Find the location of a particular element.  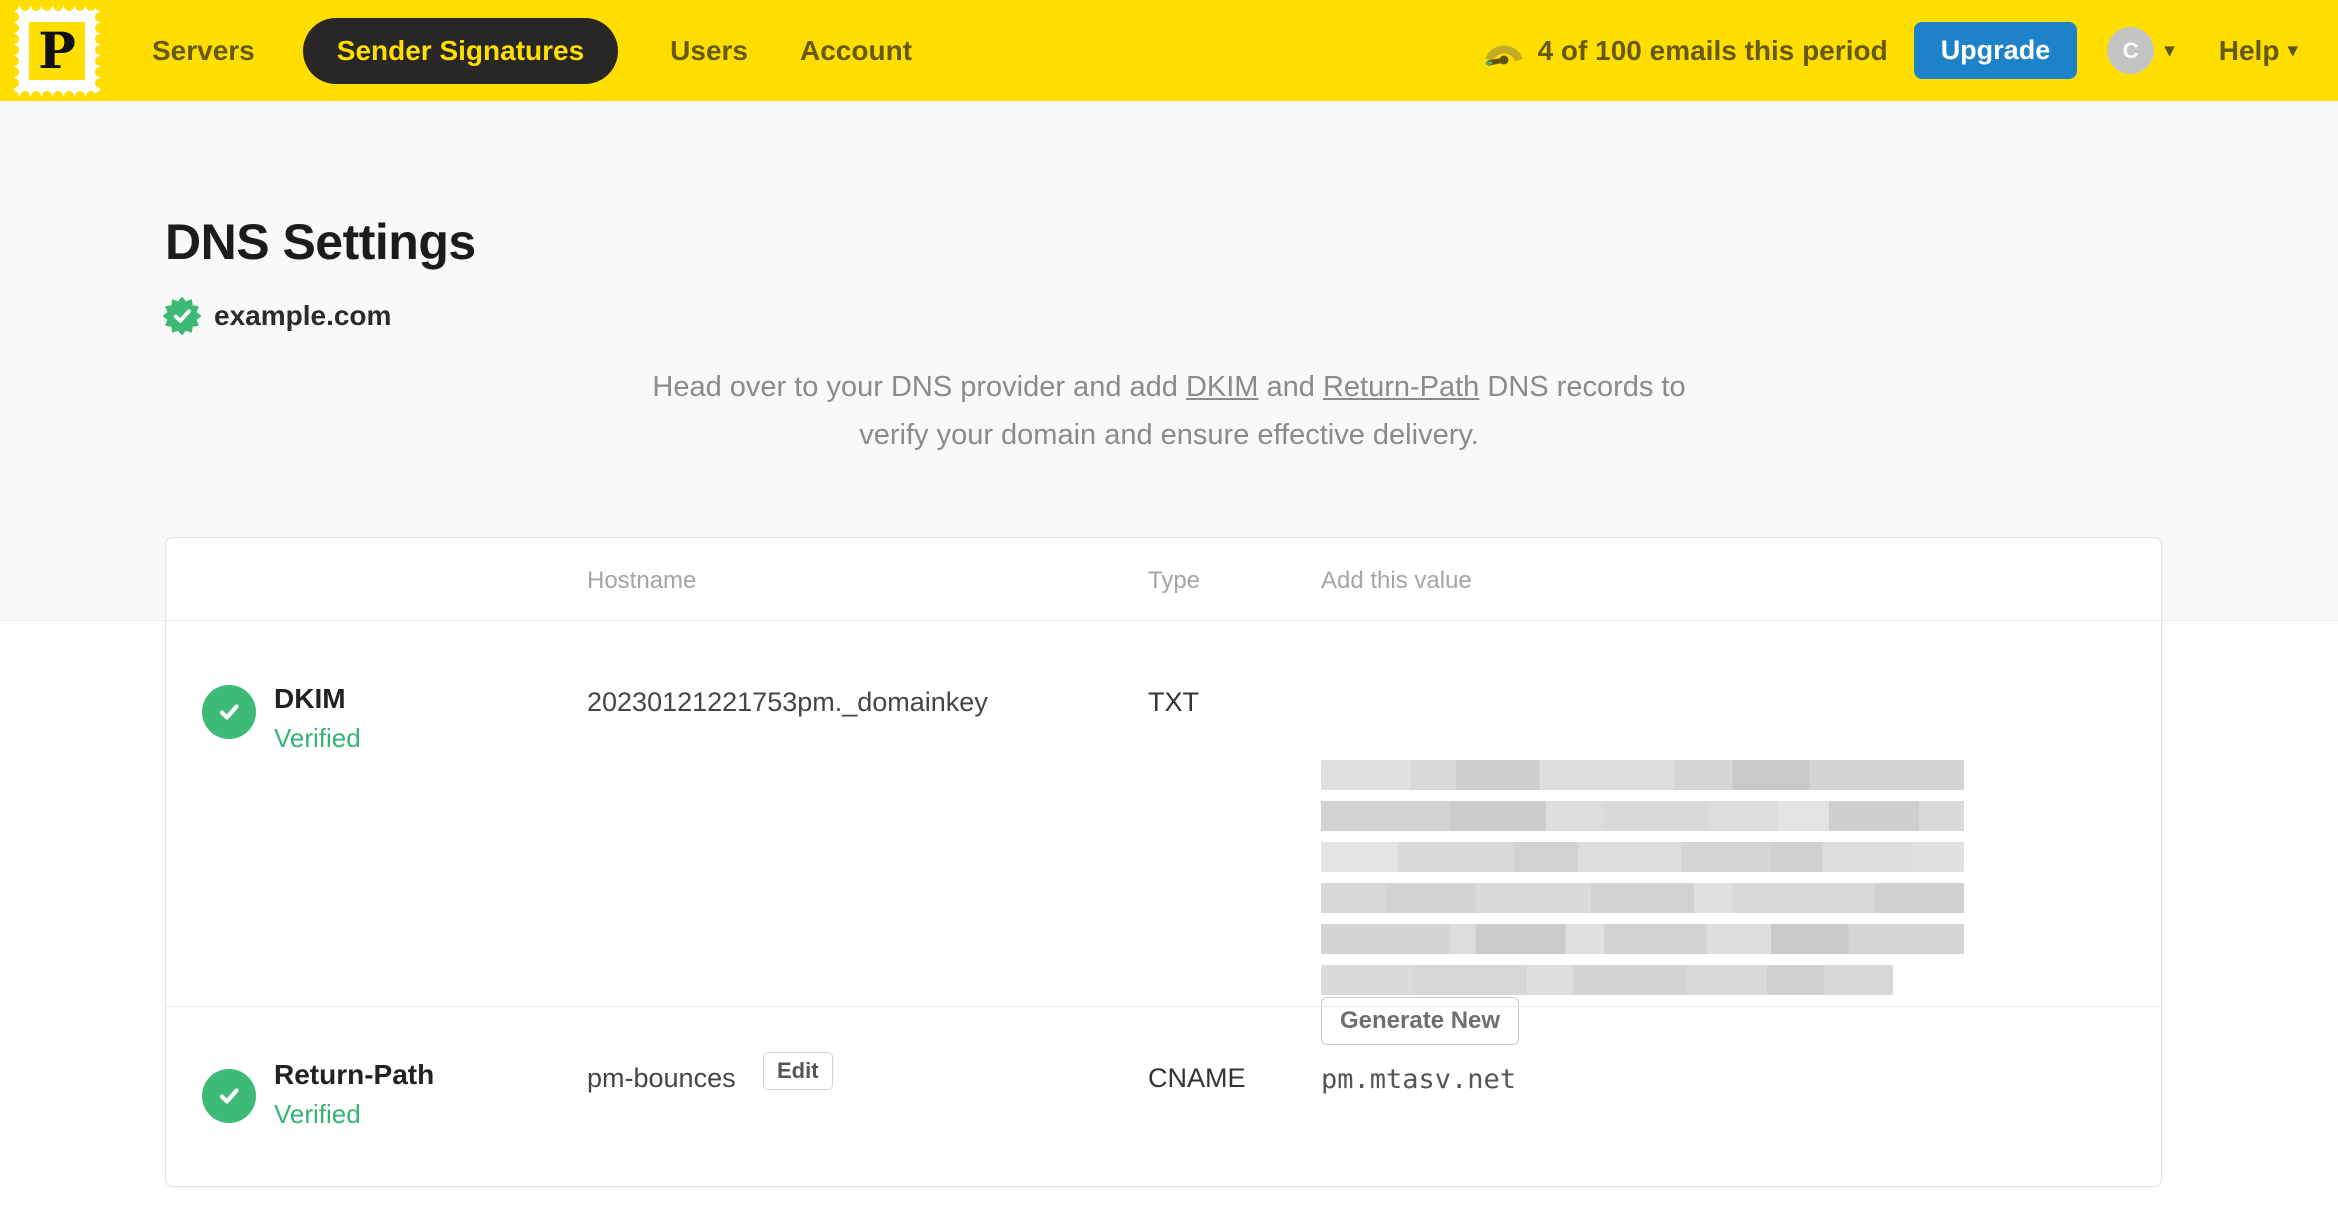

nav-item-sender-signatures: Sender Signatures is located at coordinates (460, 50).